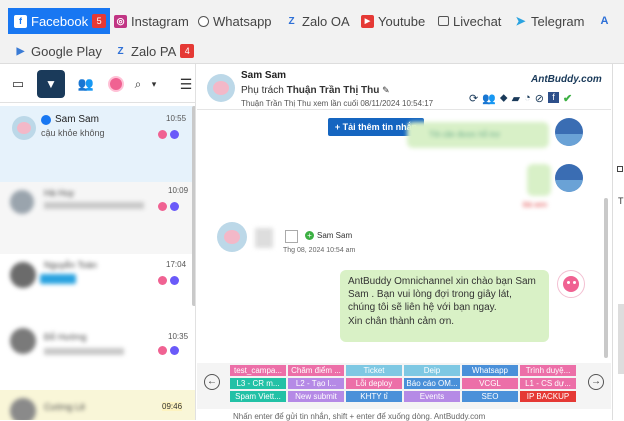  I want to click on inbox-icon: ▭, so click(18, 84).